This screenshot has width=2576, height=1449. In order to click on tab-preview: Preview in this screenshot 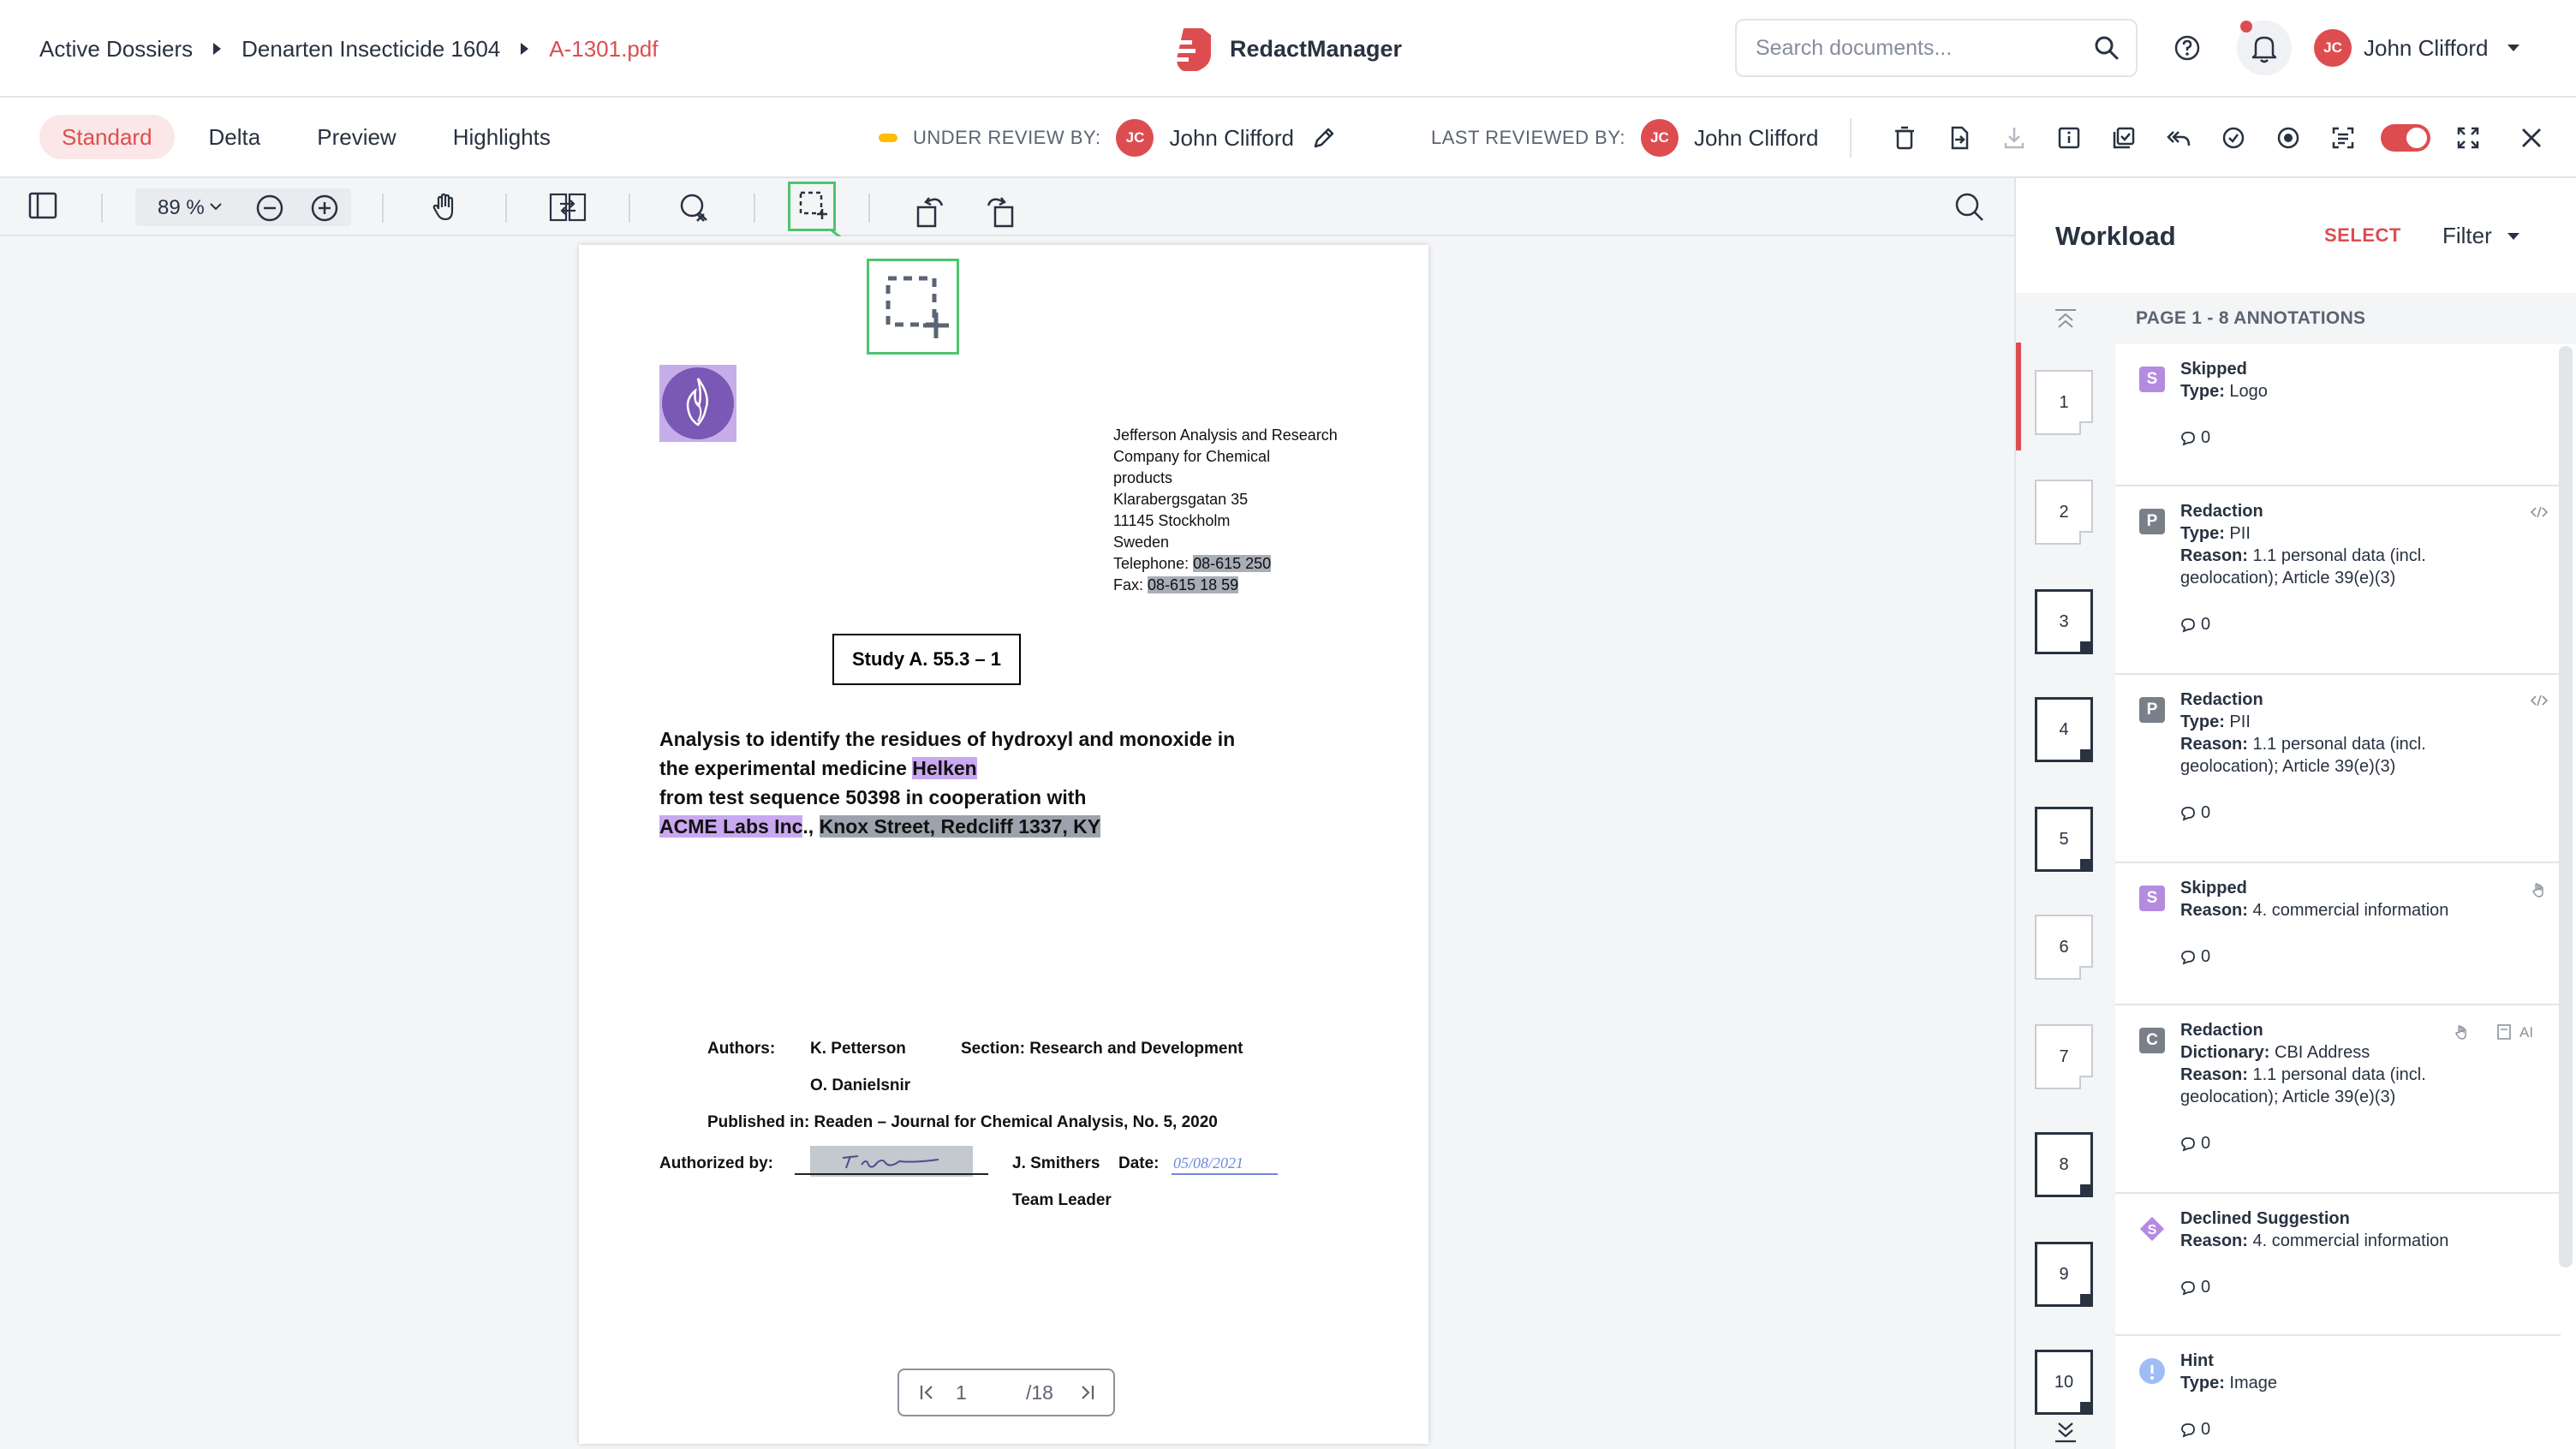, I will do `click(356, 137)`.